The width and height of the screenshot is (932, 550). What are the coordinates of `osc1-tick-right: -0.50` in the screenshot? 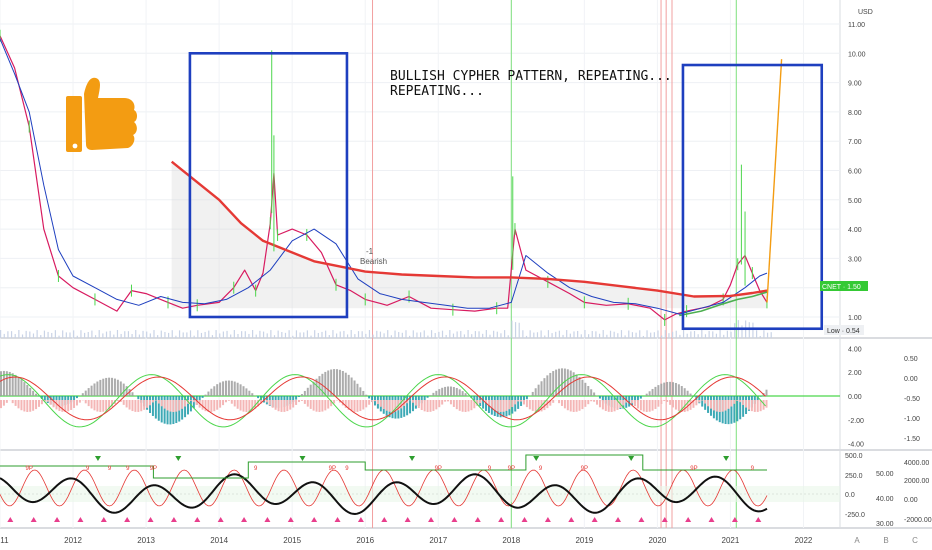 It's located at (912, 399).